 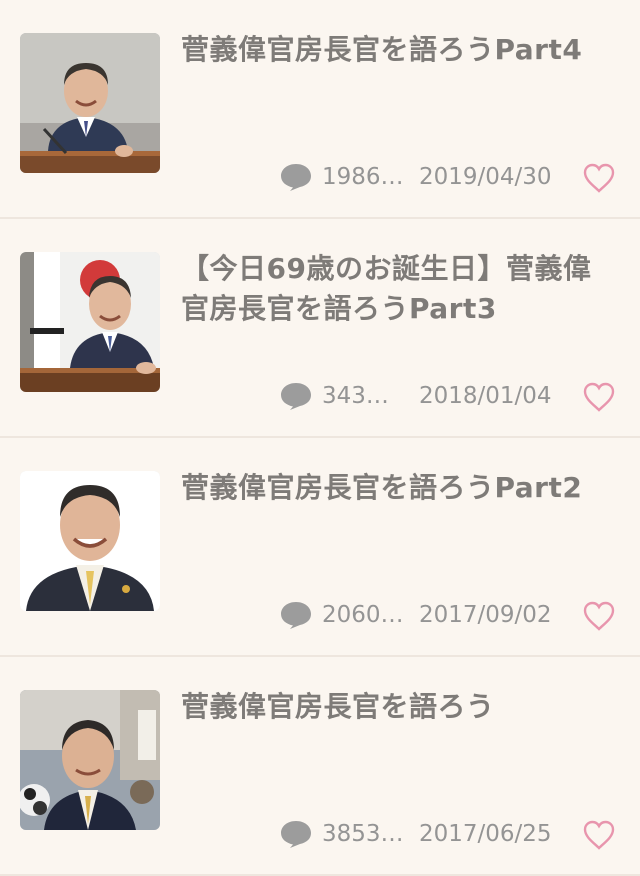 What do you see at coordinates (398, 50) in the screenshot?
I see `topic-title: 菅義偉官房長官を語ろうPart4` at bounding box center [398, 50].